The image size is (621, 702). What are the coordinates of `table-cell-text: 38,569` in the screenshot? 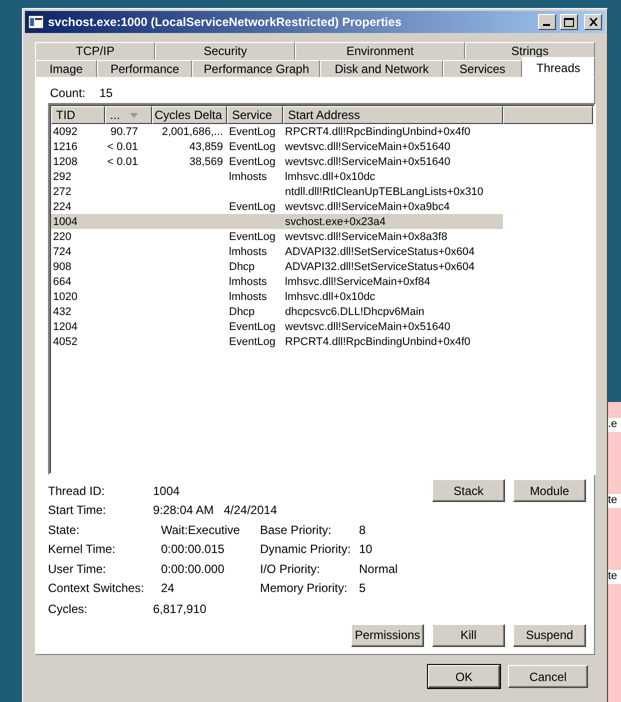 It's located at (206, 162).